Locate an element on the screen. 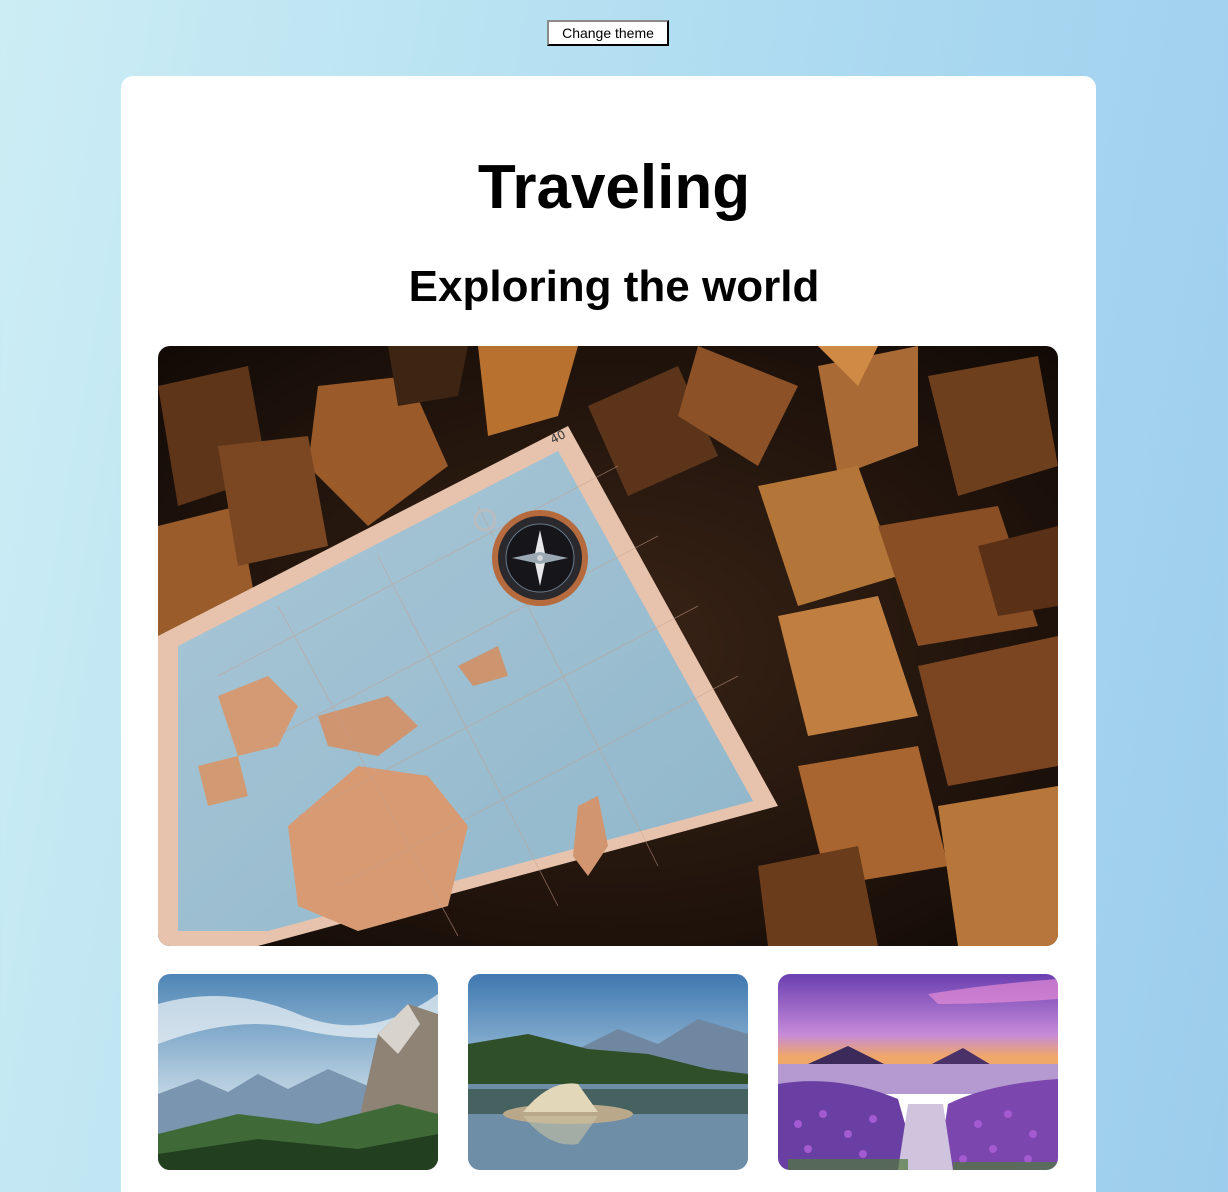 The height and width of the screenshot is (1192, 1228). lavender-lake-image is located at coordinates (918, 1072).